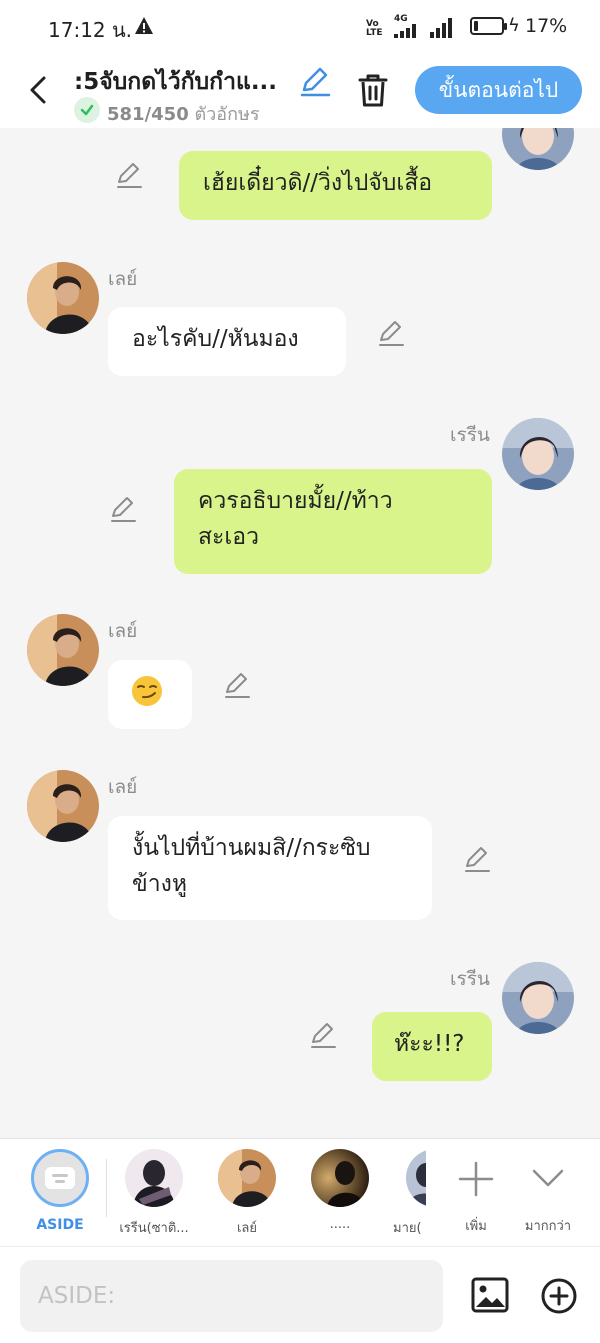 The image size is (600, 1343). Describe the element at coordinates (559, 1296) in the screenshot. I see `plus-circle-icon` at that location.